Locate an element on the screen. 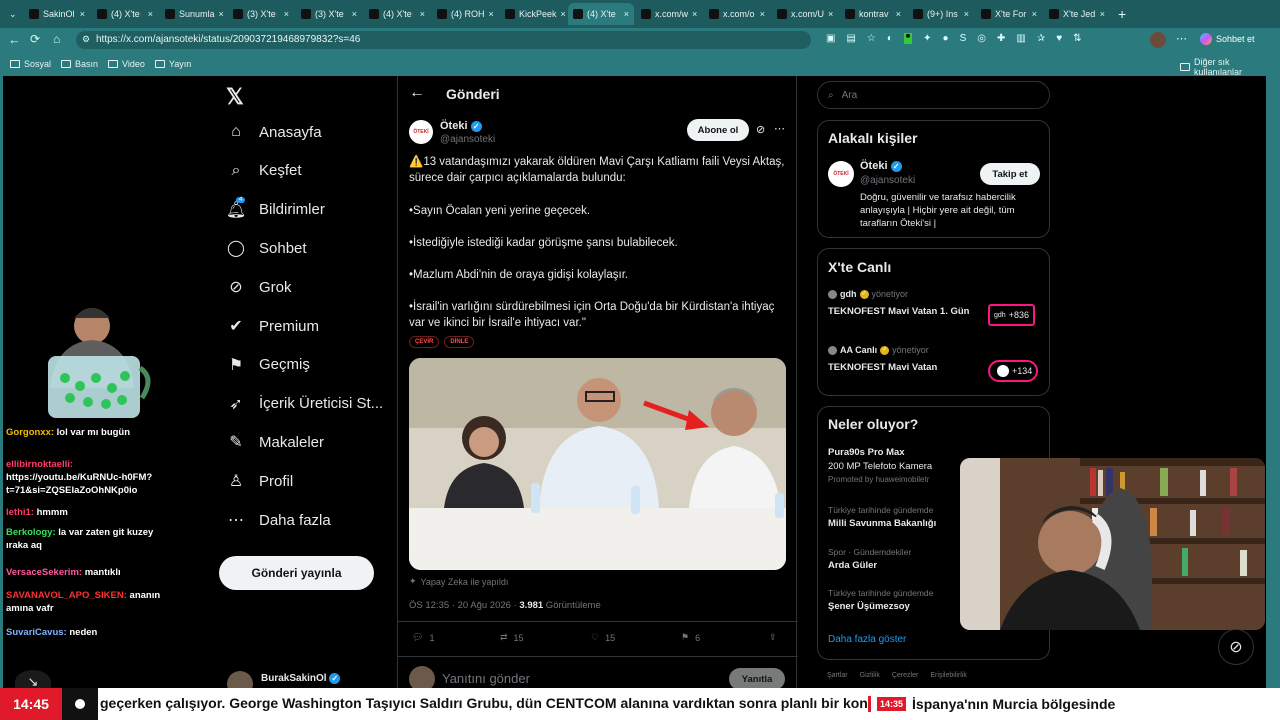 This screenshot has height=720, width=1280. nav-item-anasayfa: ⌂ Anasayfa is located at coordinates (274, 132).